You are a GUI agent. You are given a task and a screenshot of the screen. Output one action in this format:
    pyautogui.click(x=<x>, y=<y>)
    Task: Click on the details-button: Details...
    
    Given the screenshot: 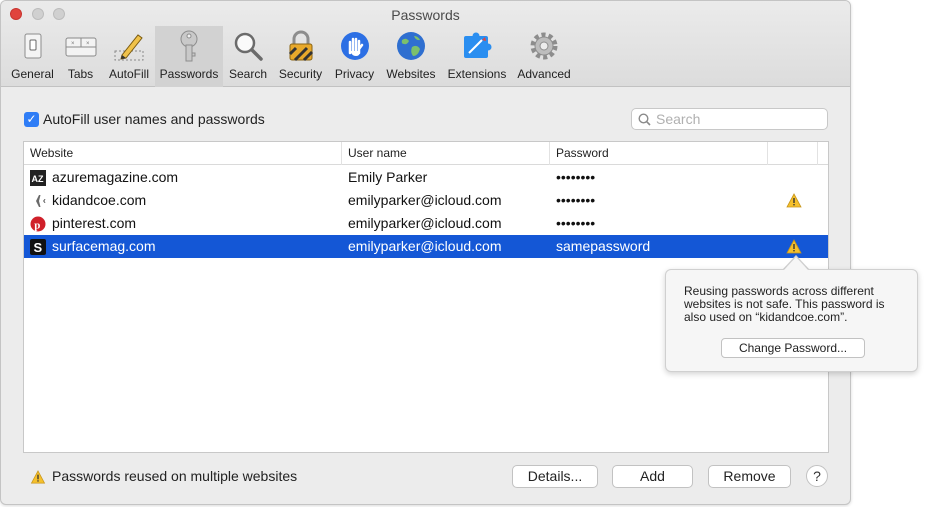 What is the action you would take?
    pyautogui.click(x=555, y=476)
    